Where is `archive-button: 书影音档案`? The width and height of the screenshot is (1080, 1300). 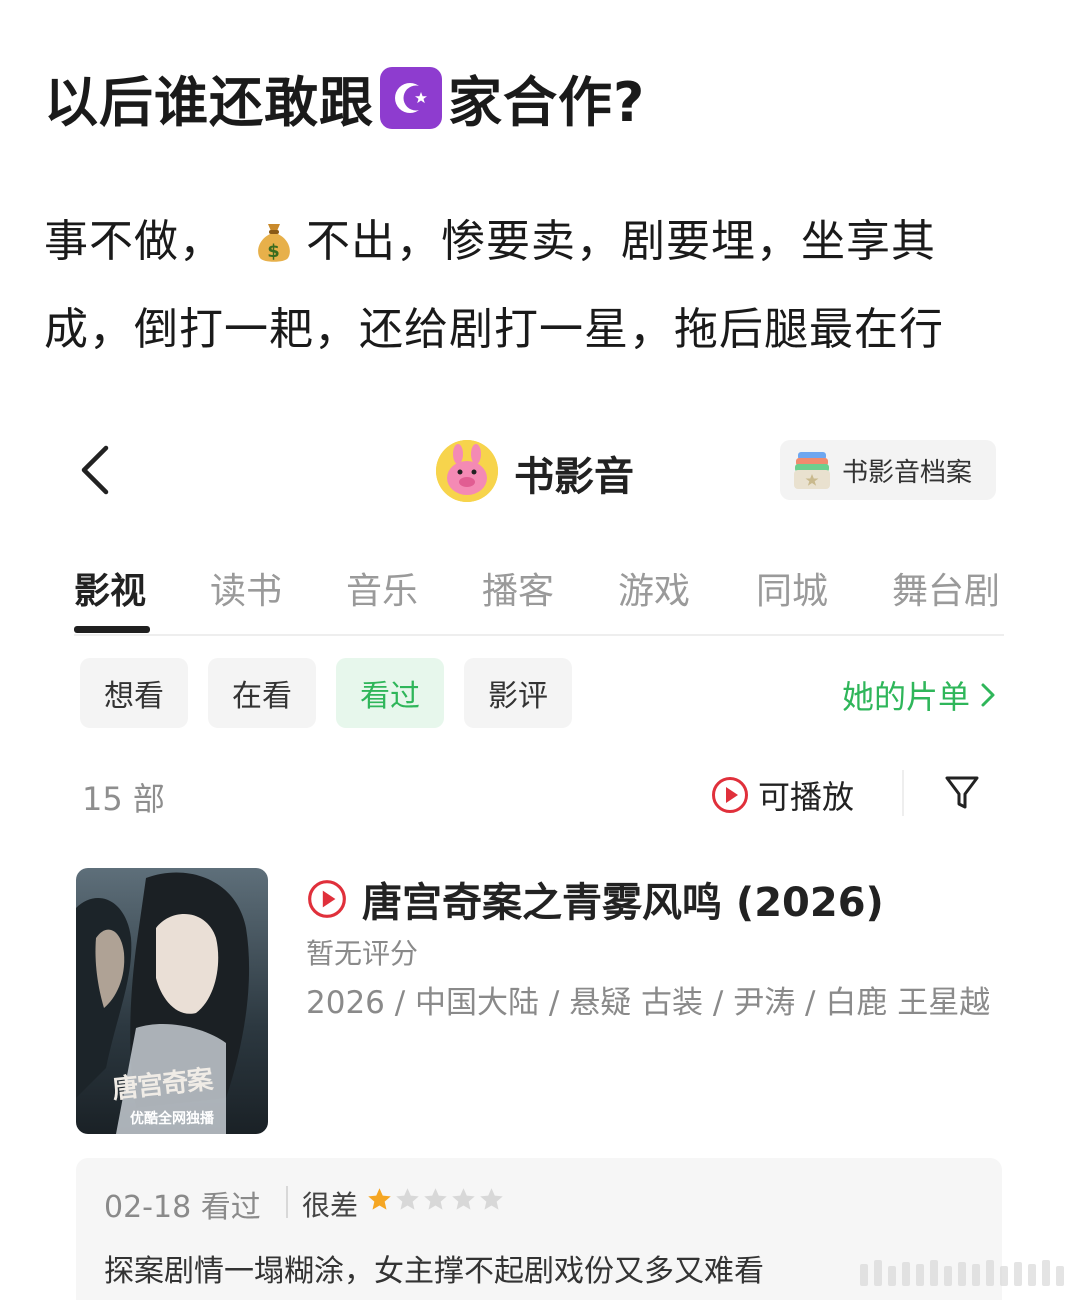
archive-button: 书影音档案 is located at coordinates (888, 470).